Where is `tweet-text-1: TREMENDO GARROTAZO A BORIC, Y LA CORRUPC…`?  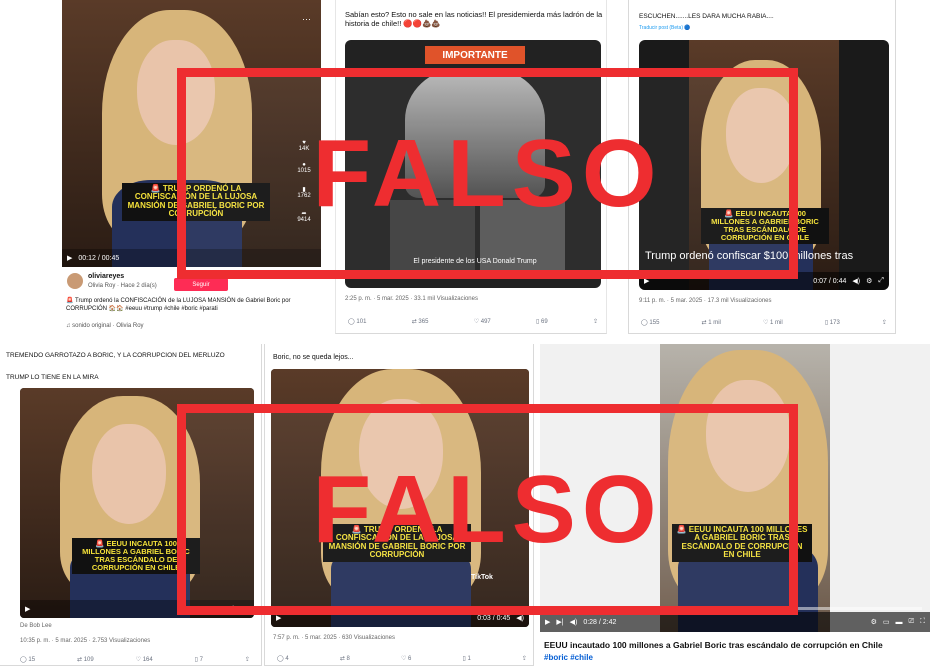 tweet-text-1: TREMENDO GARROTAZO A BORIC, Y LA CORRUPC… is located at coordinates (115, 355).